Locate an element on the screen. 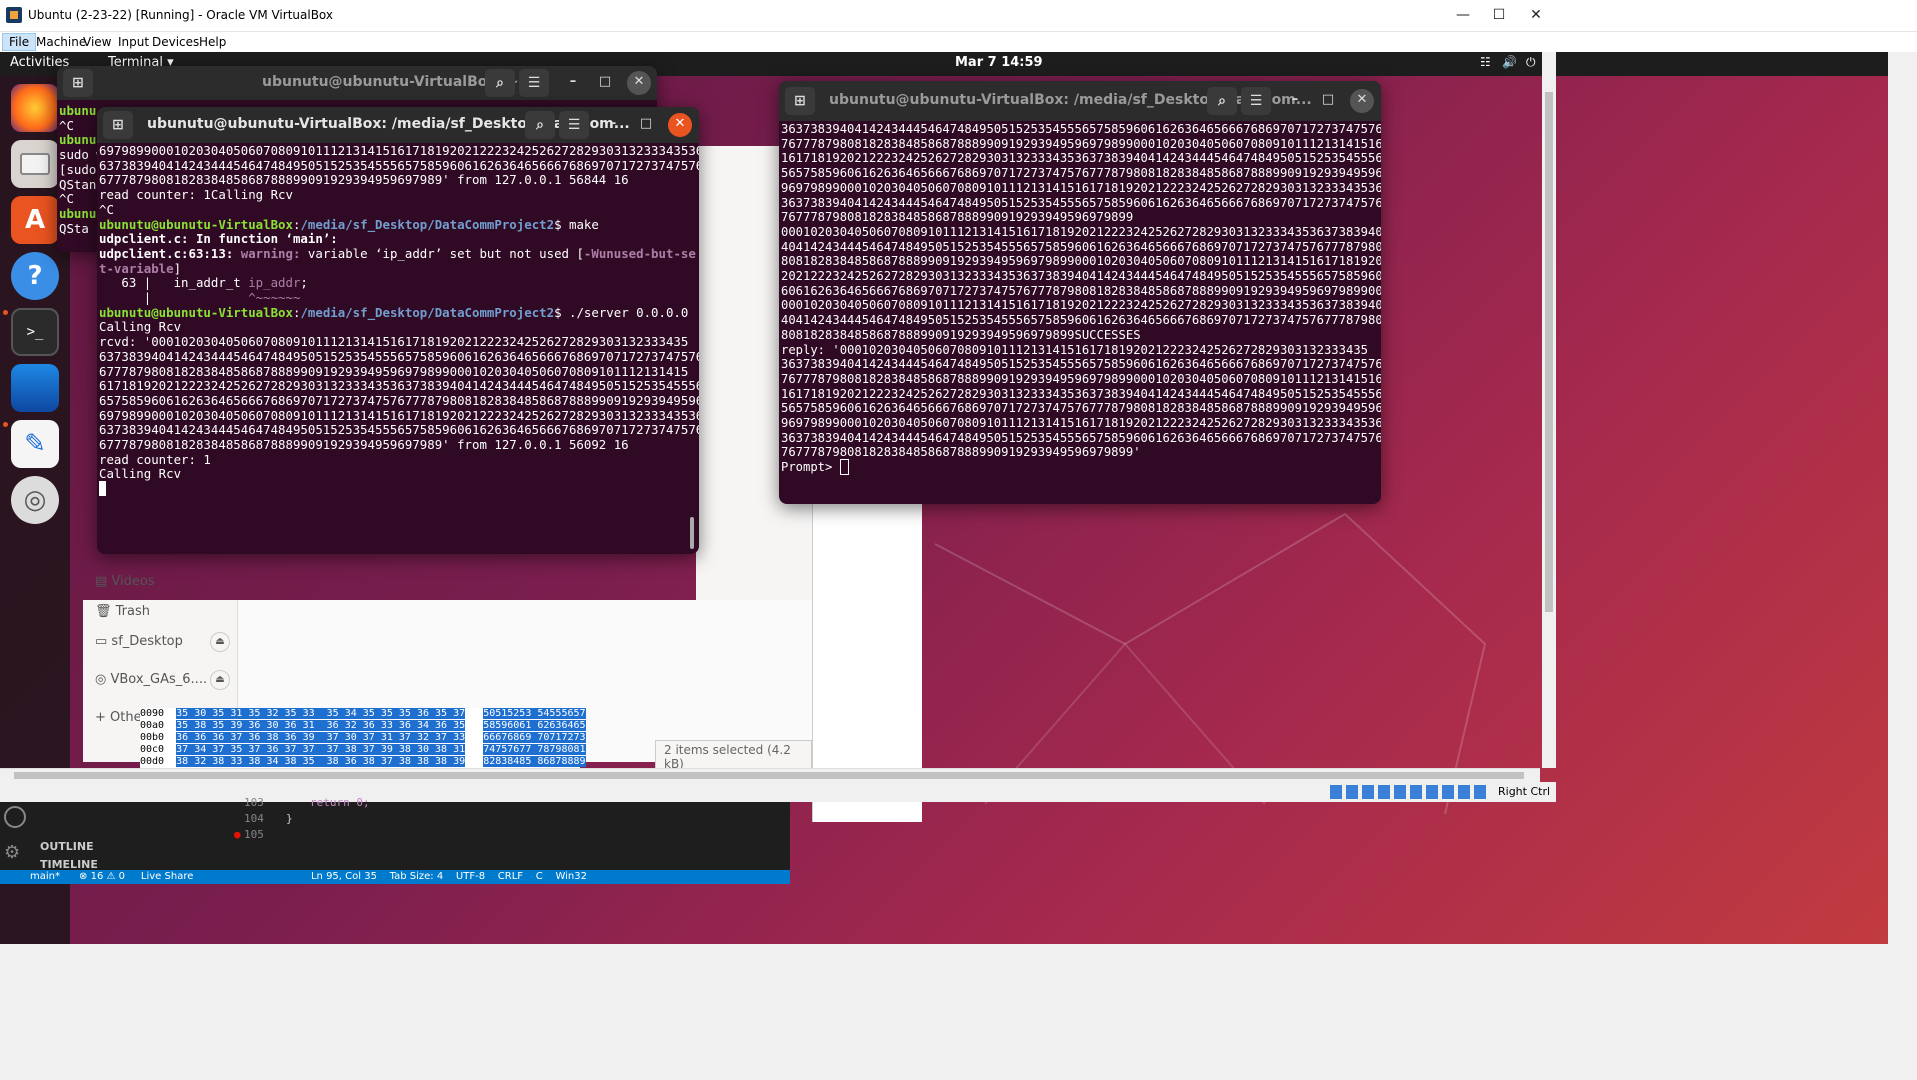 This screenshot has height=1080, width=1917. video-icon: ▤ is located at coordinates (103, 581).